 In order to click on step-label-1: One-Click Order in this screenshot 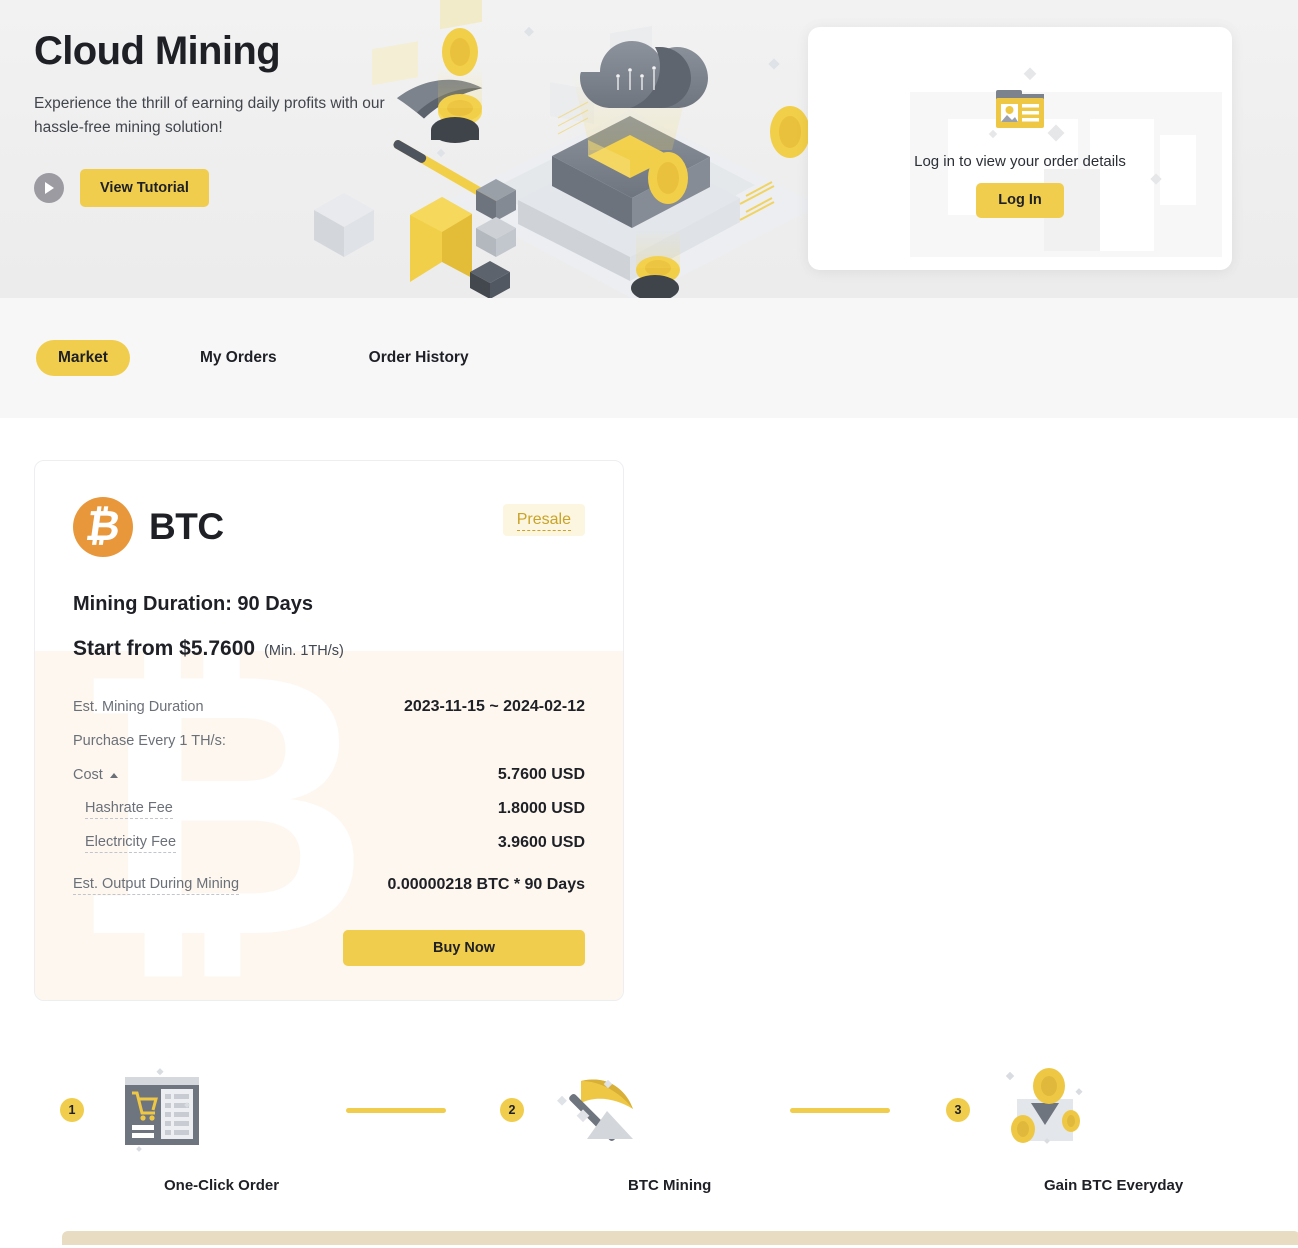, I will do `click(222, 1185)`.